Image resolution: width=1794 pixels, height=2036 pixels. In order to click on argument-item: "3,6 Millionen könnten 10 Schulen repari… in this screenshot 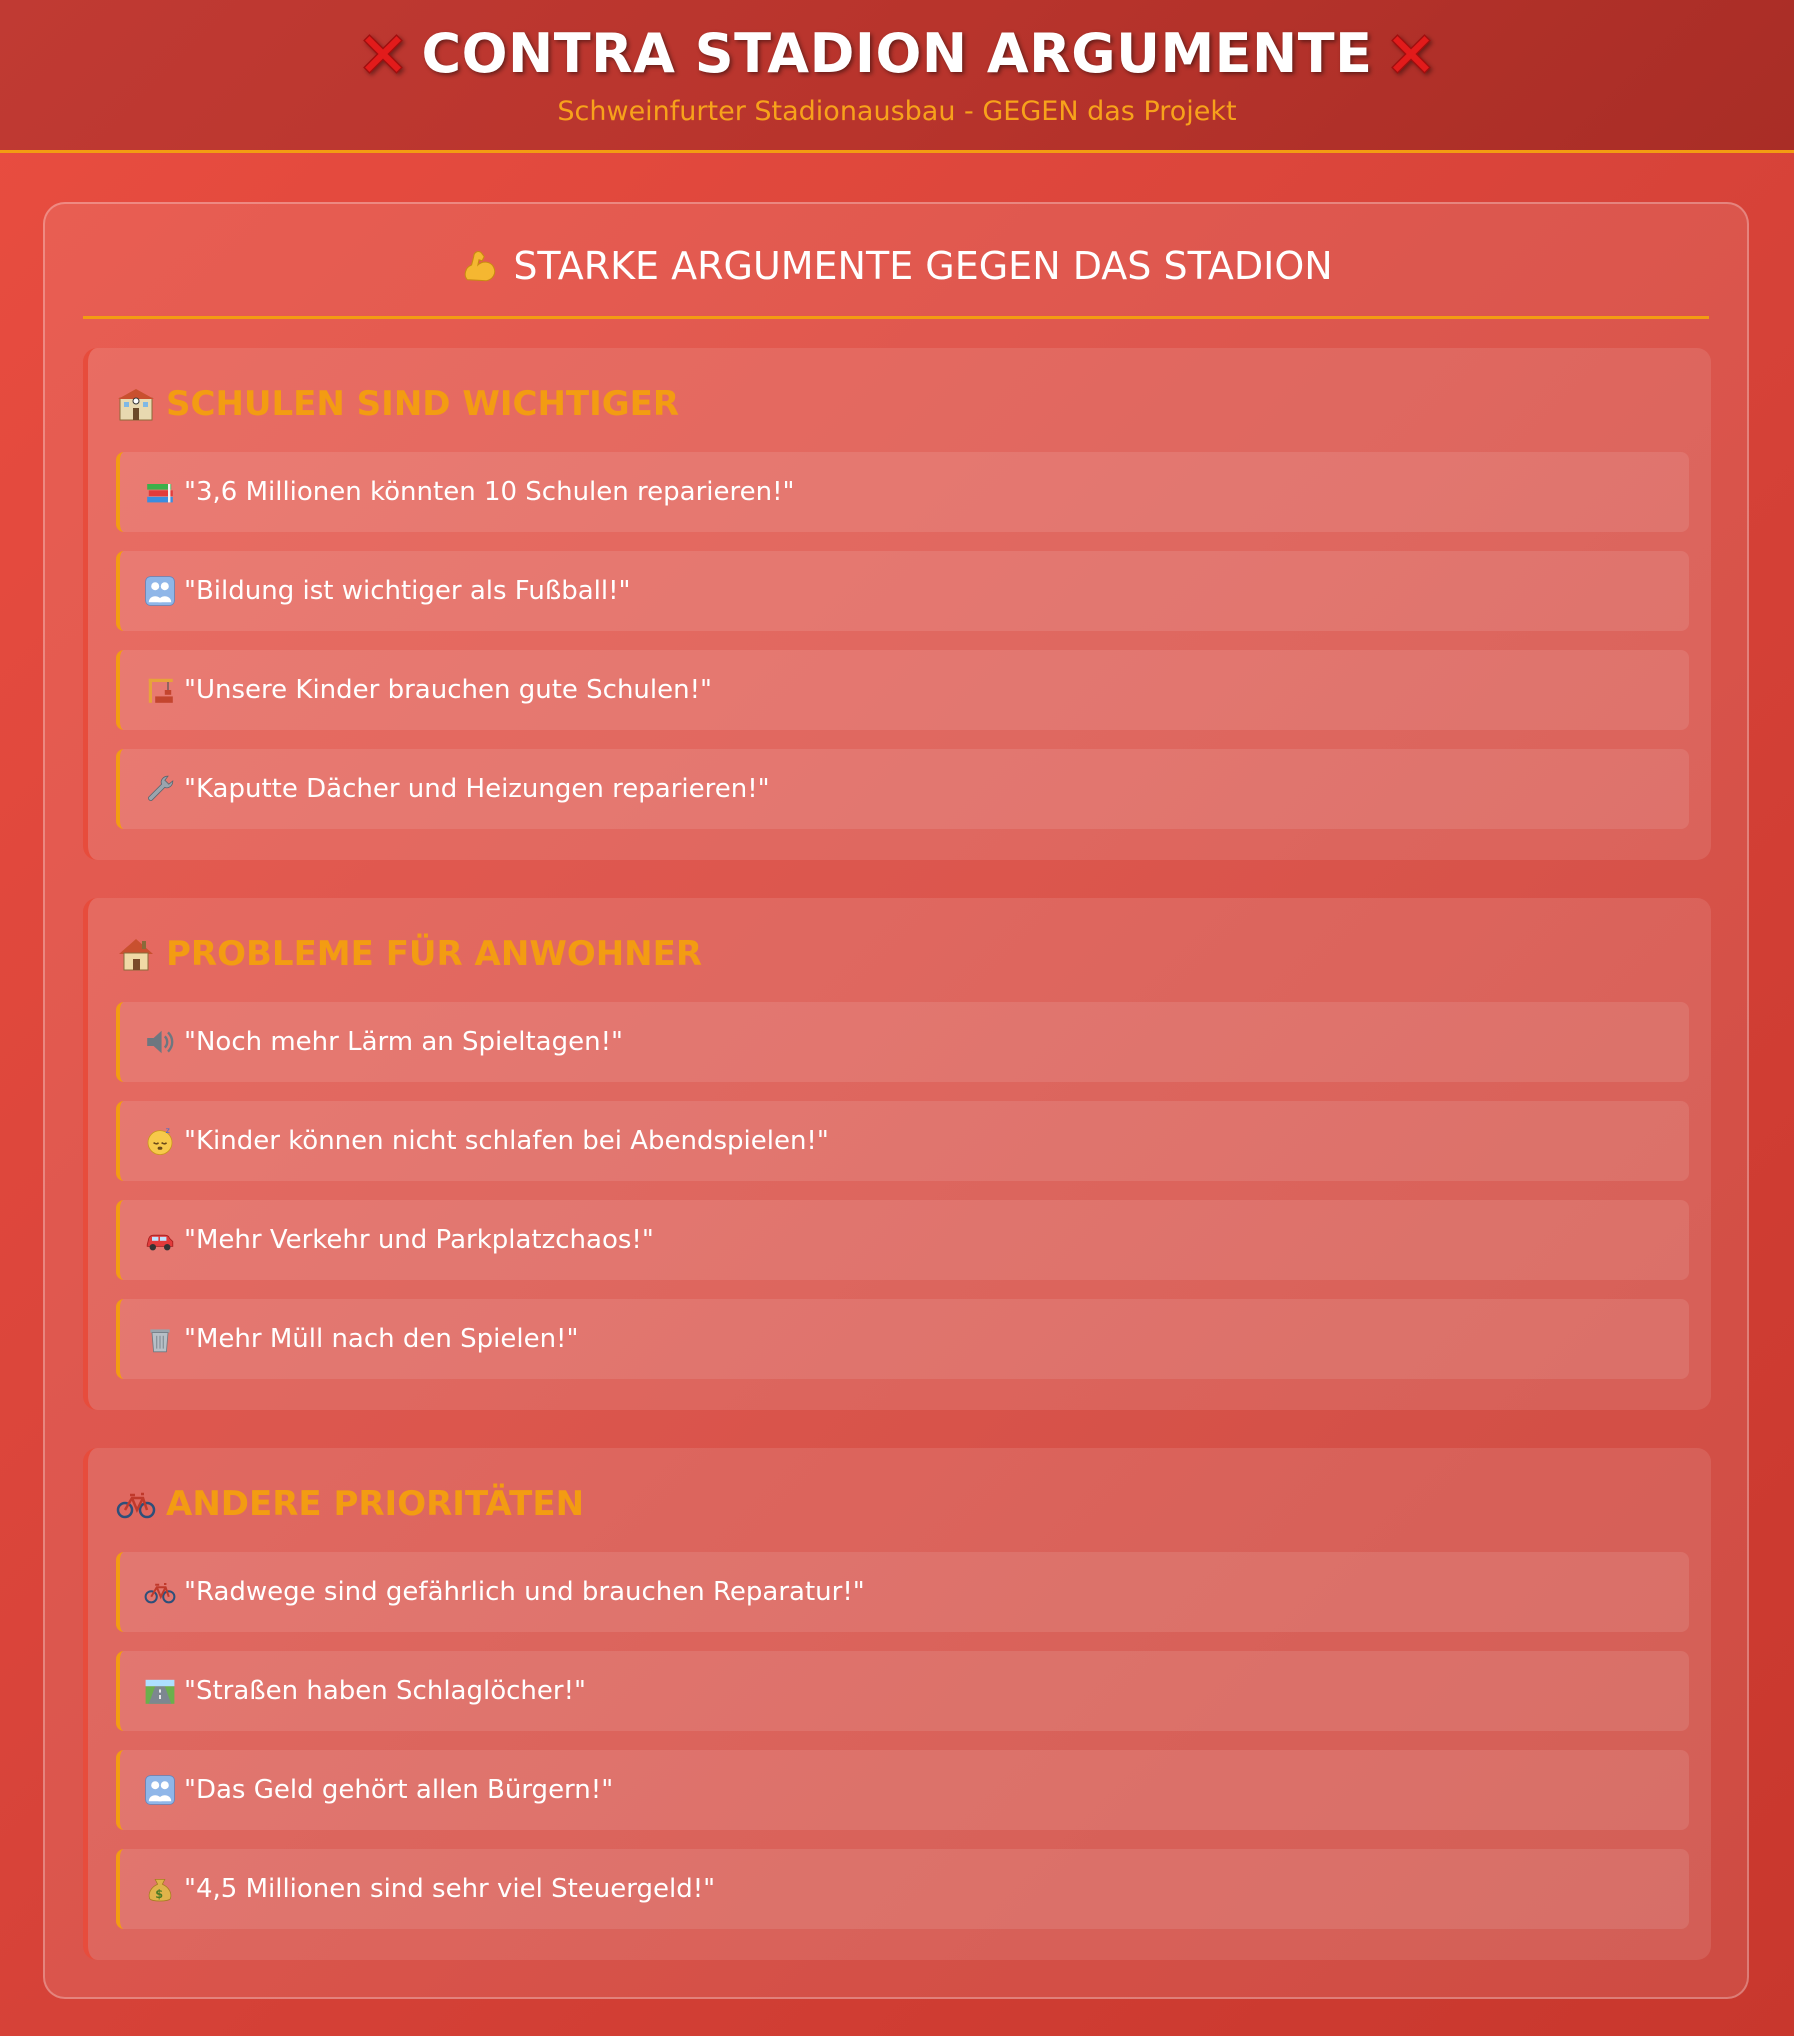, I will do `click(902, 492)`.